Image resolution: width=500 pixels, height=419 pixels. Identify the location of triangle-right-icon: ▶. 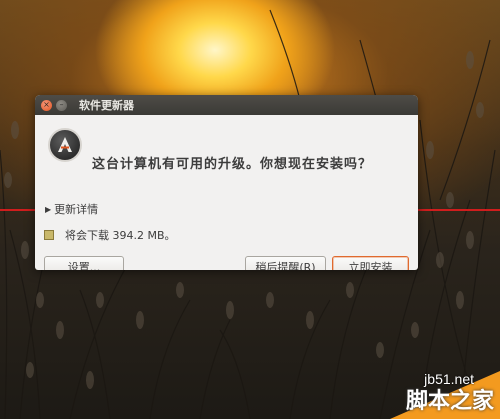
(48, 209).